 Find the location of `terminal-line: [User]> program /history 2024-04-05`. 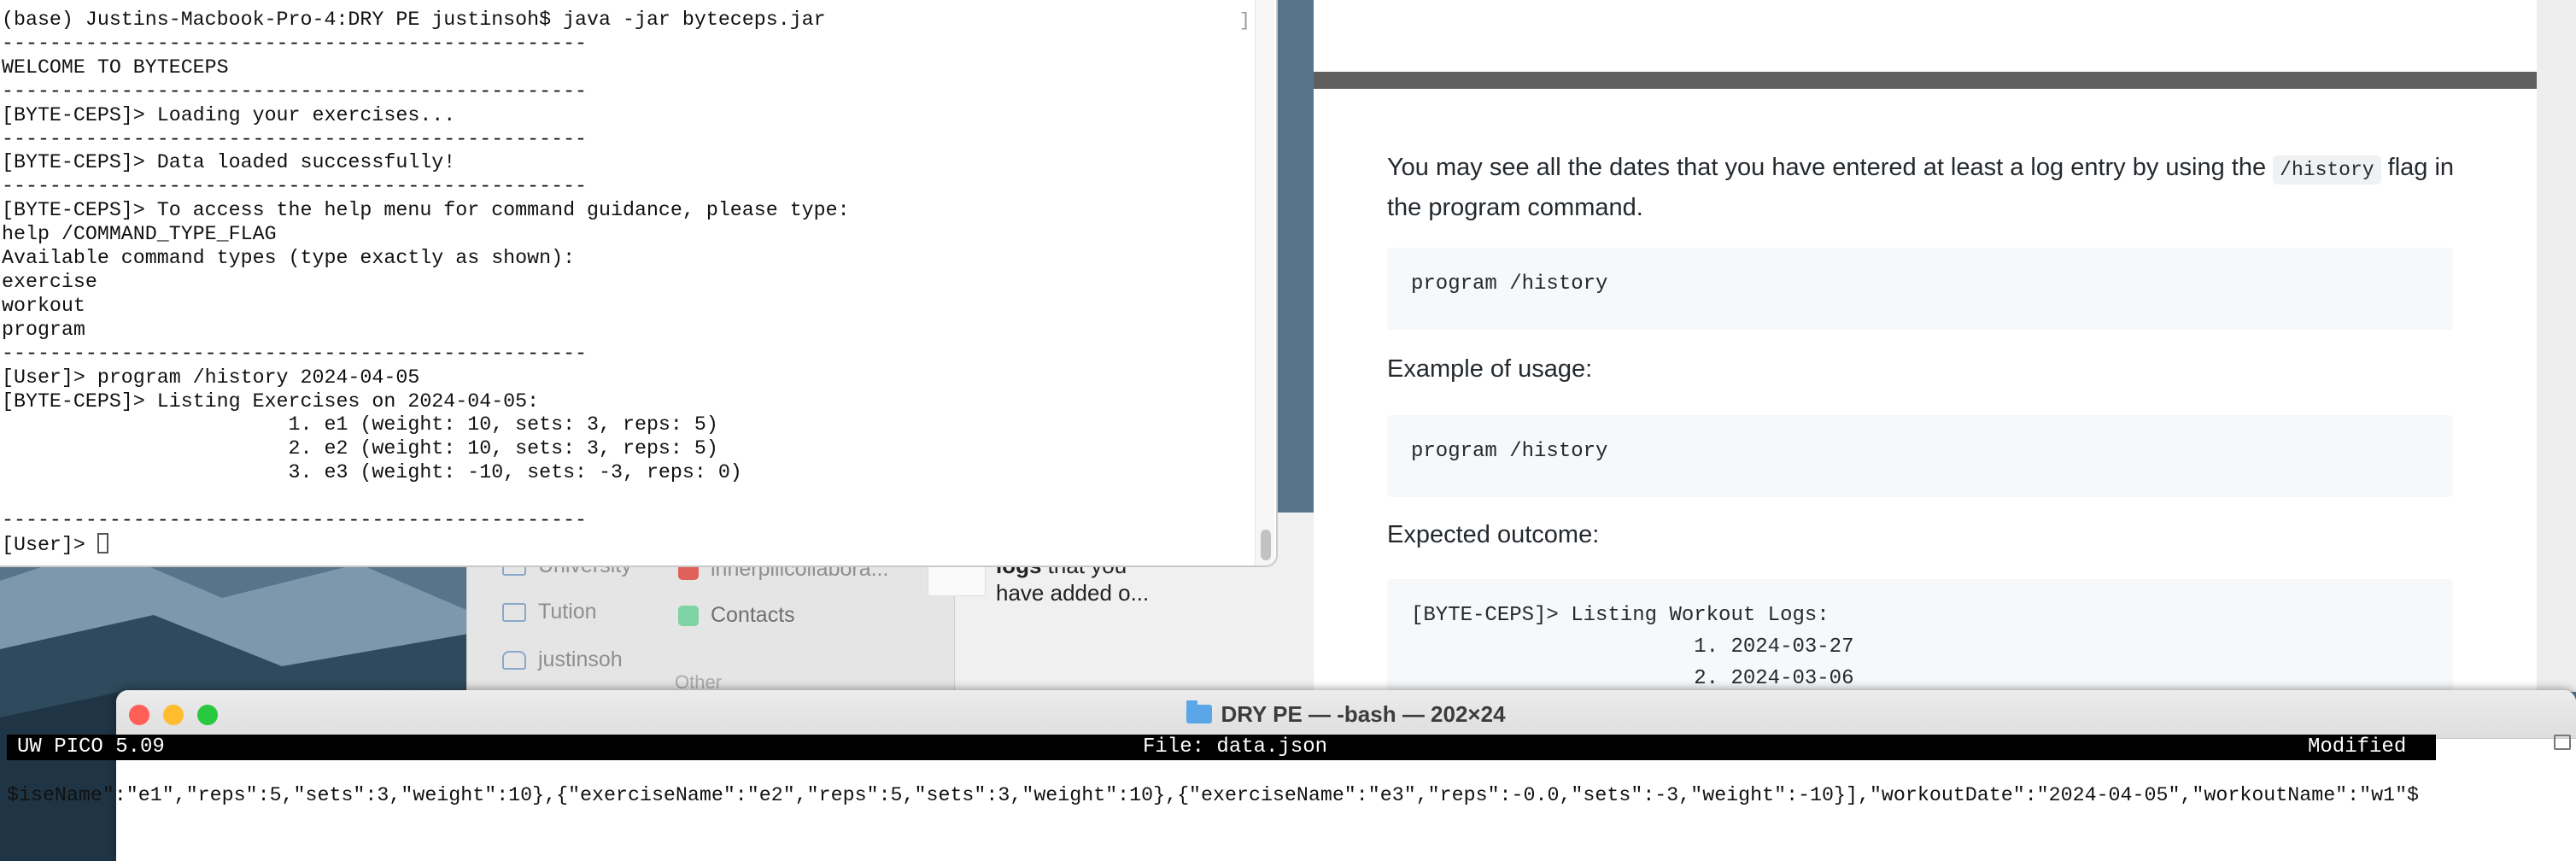

terminal-line: [User]> program /history 2024-04-05 is located at coordinates (211, 377).